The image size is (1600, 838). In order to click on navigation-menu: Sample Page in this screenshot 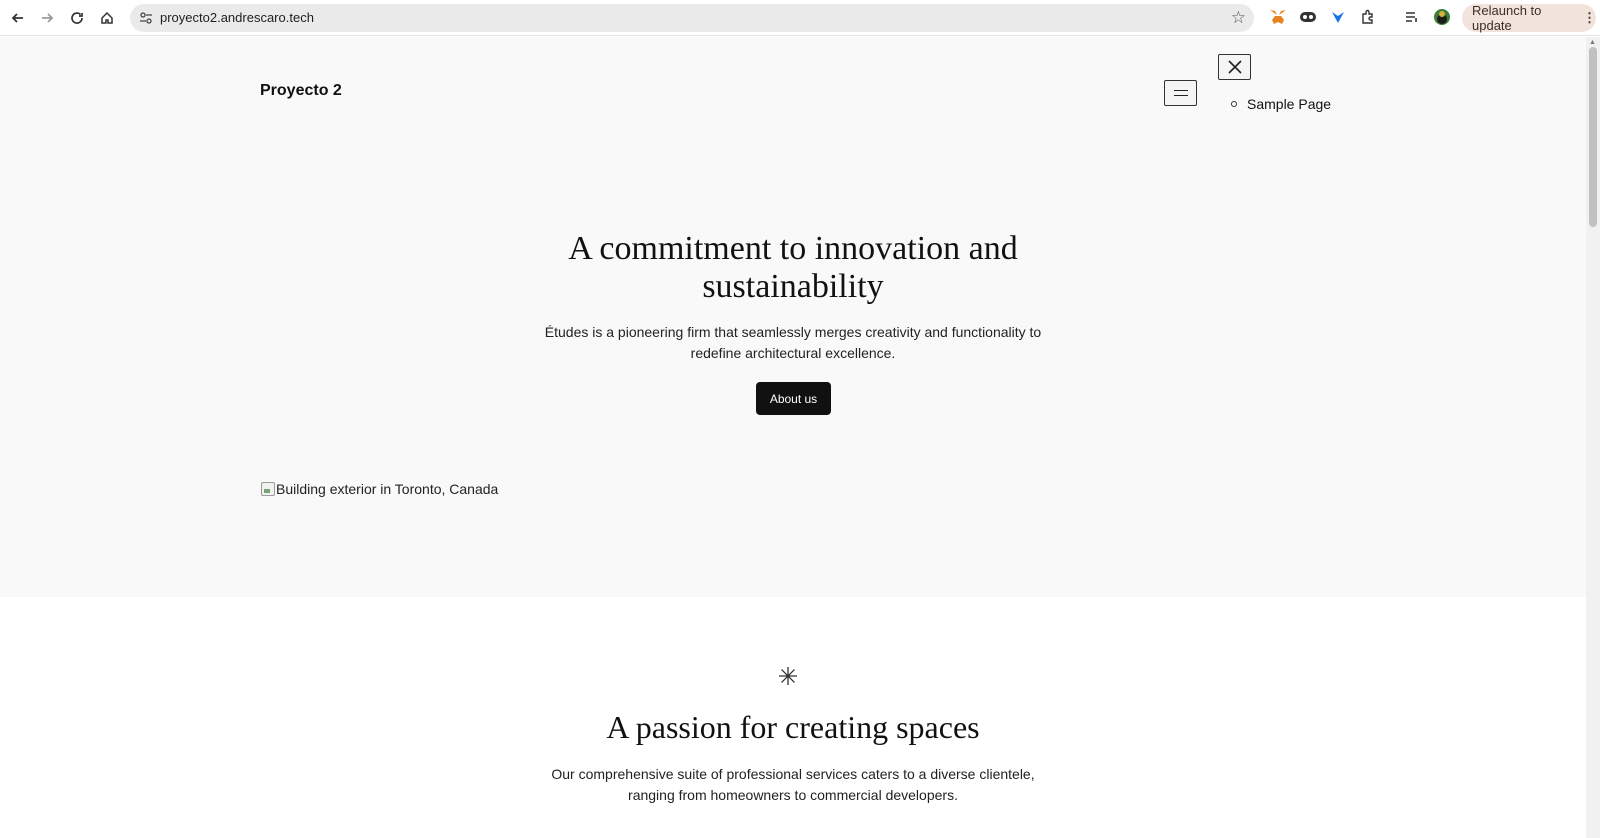, I will do `click(1281, 104)`.